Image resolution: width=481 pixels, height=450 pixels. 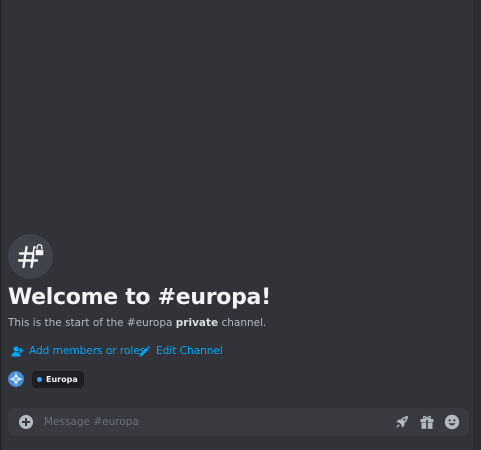 I want to click on role-tag: Europa, so click(x=58, y=379).